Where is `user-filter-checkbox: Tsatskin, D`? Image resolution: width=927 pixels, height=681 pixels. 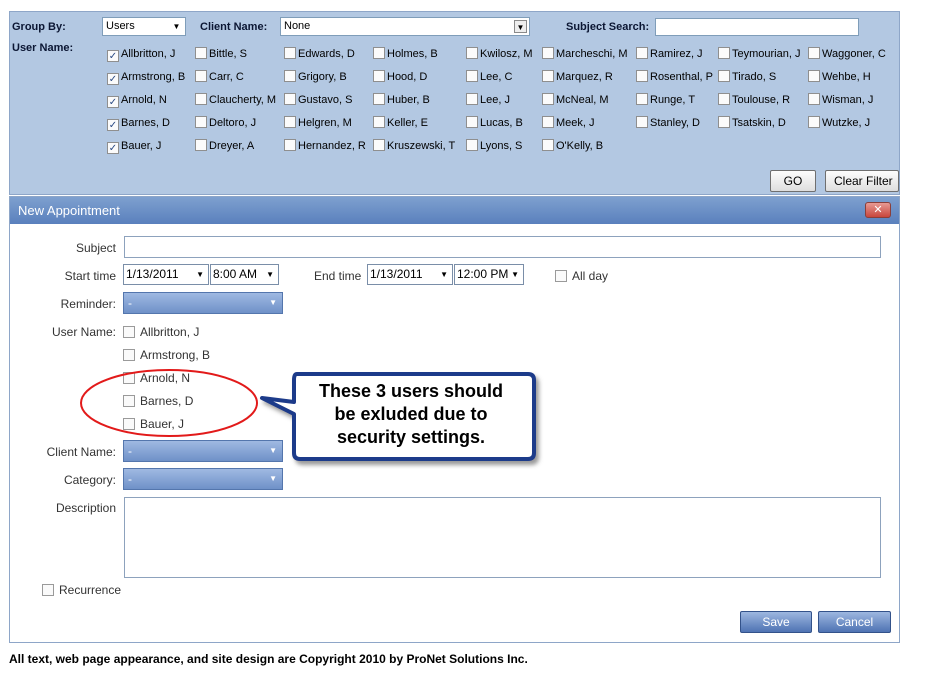
user-filter-checkbox: Tsatskin, D is located at coordinates (752, 124).